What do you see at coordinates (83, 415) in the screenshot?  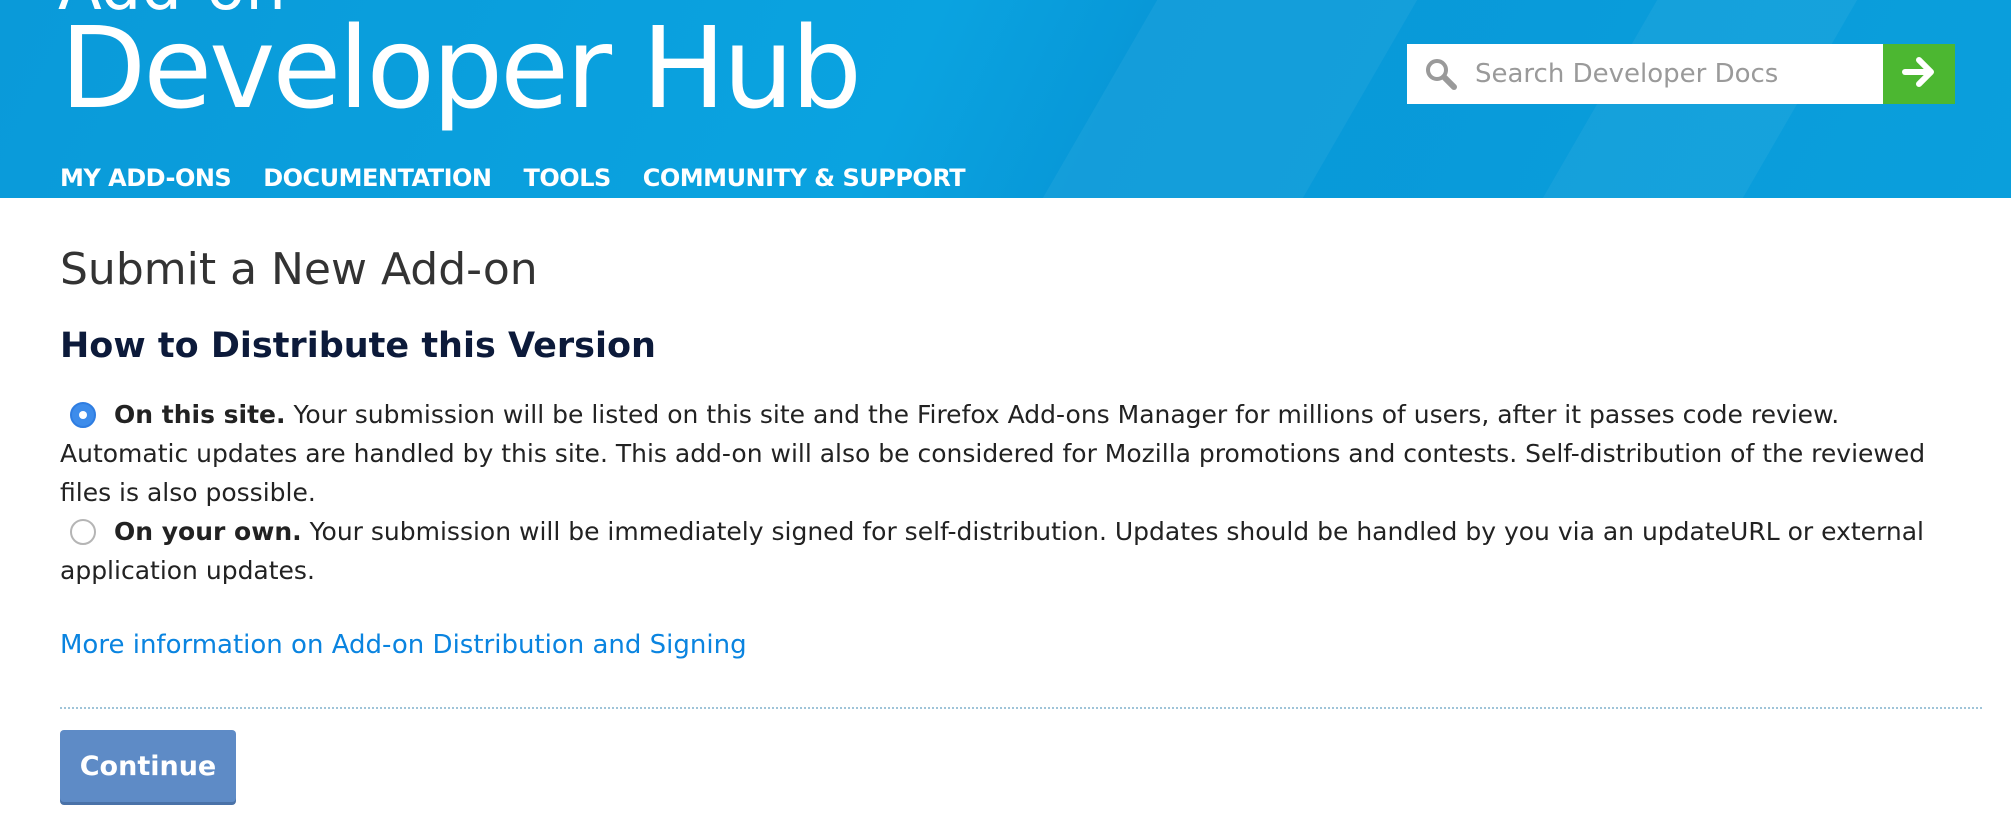 I see `radio-on-this-site` at bounding box center [83, 415].